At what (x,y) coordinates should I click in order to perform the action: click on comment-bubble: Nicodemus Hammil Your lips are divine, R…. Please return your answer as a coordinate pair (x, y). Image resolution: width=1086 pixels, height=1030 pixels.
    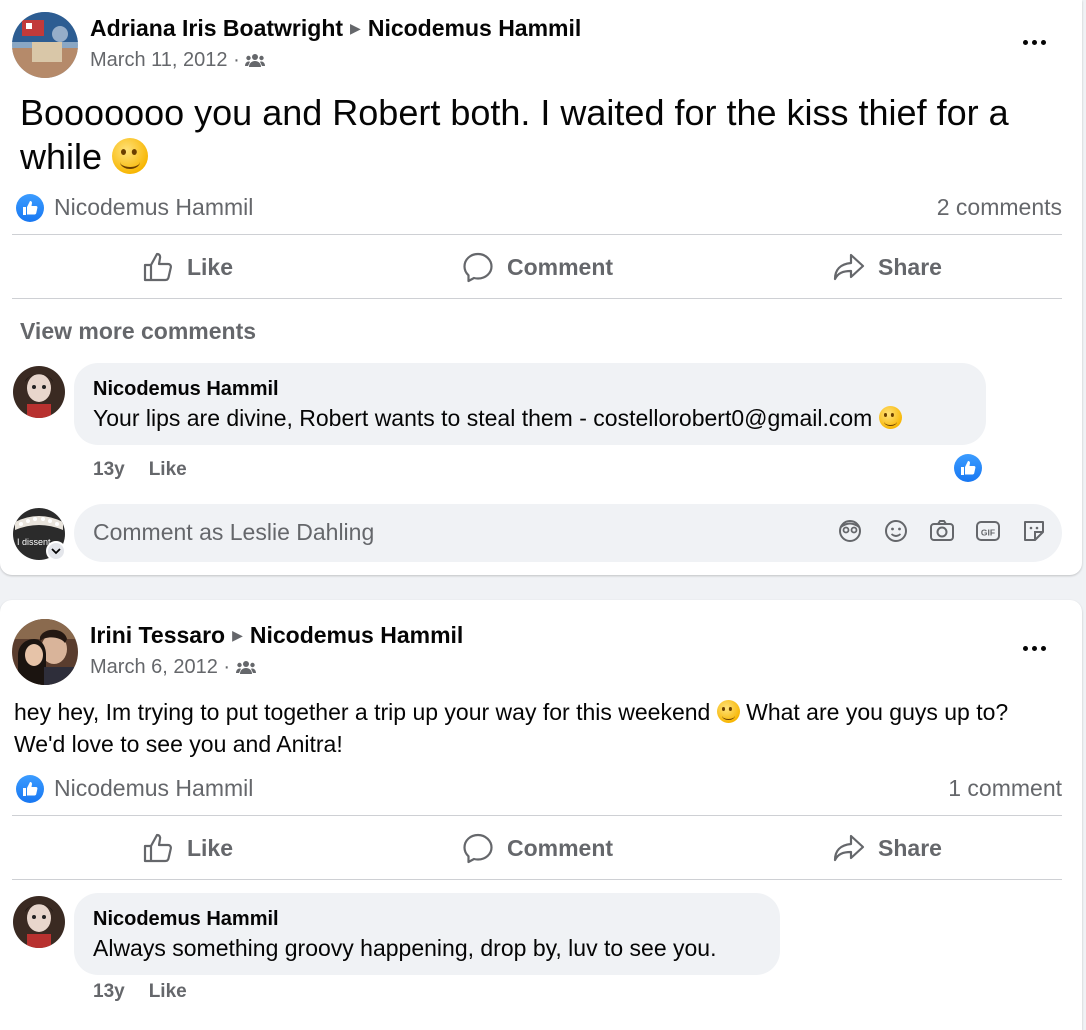
    Looking at the image, I should click on (530, 404).